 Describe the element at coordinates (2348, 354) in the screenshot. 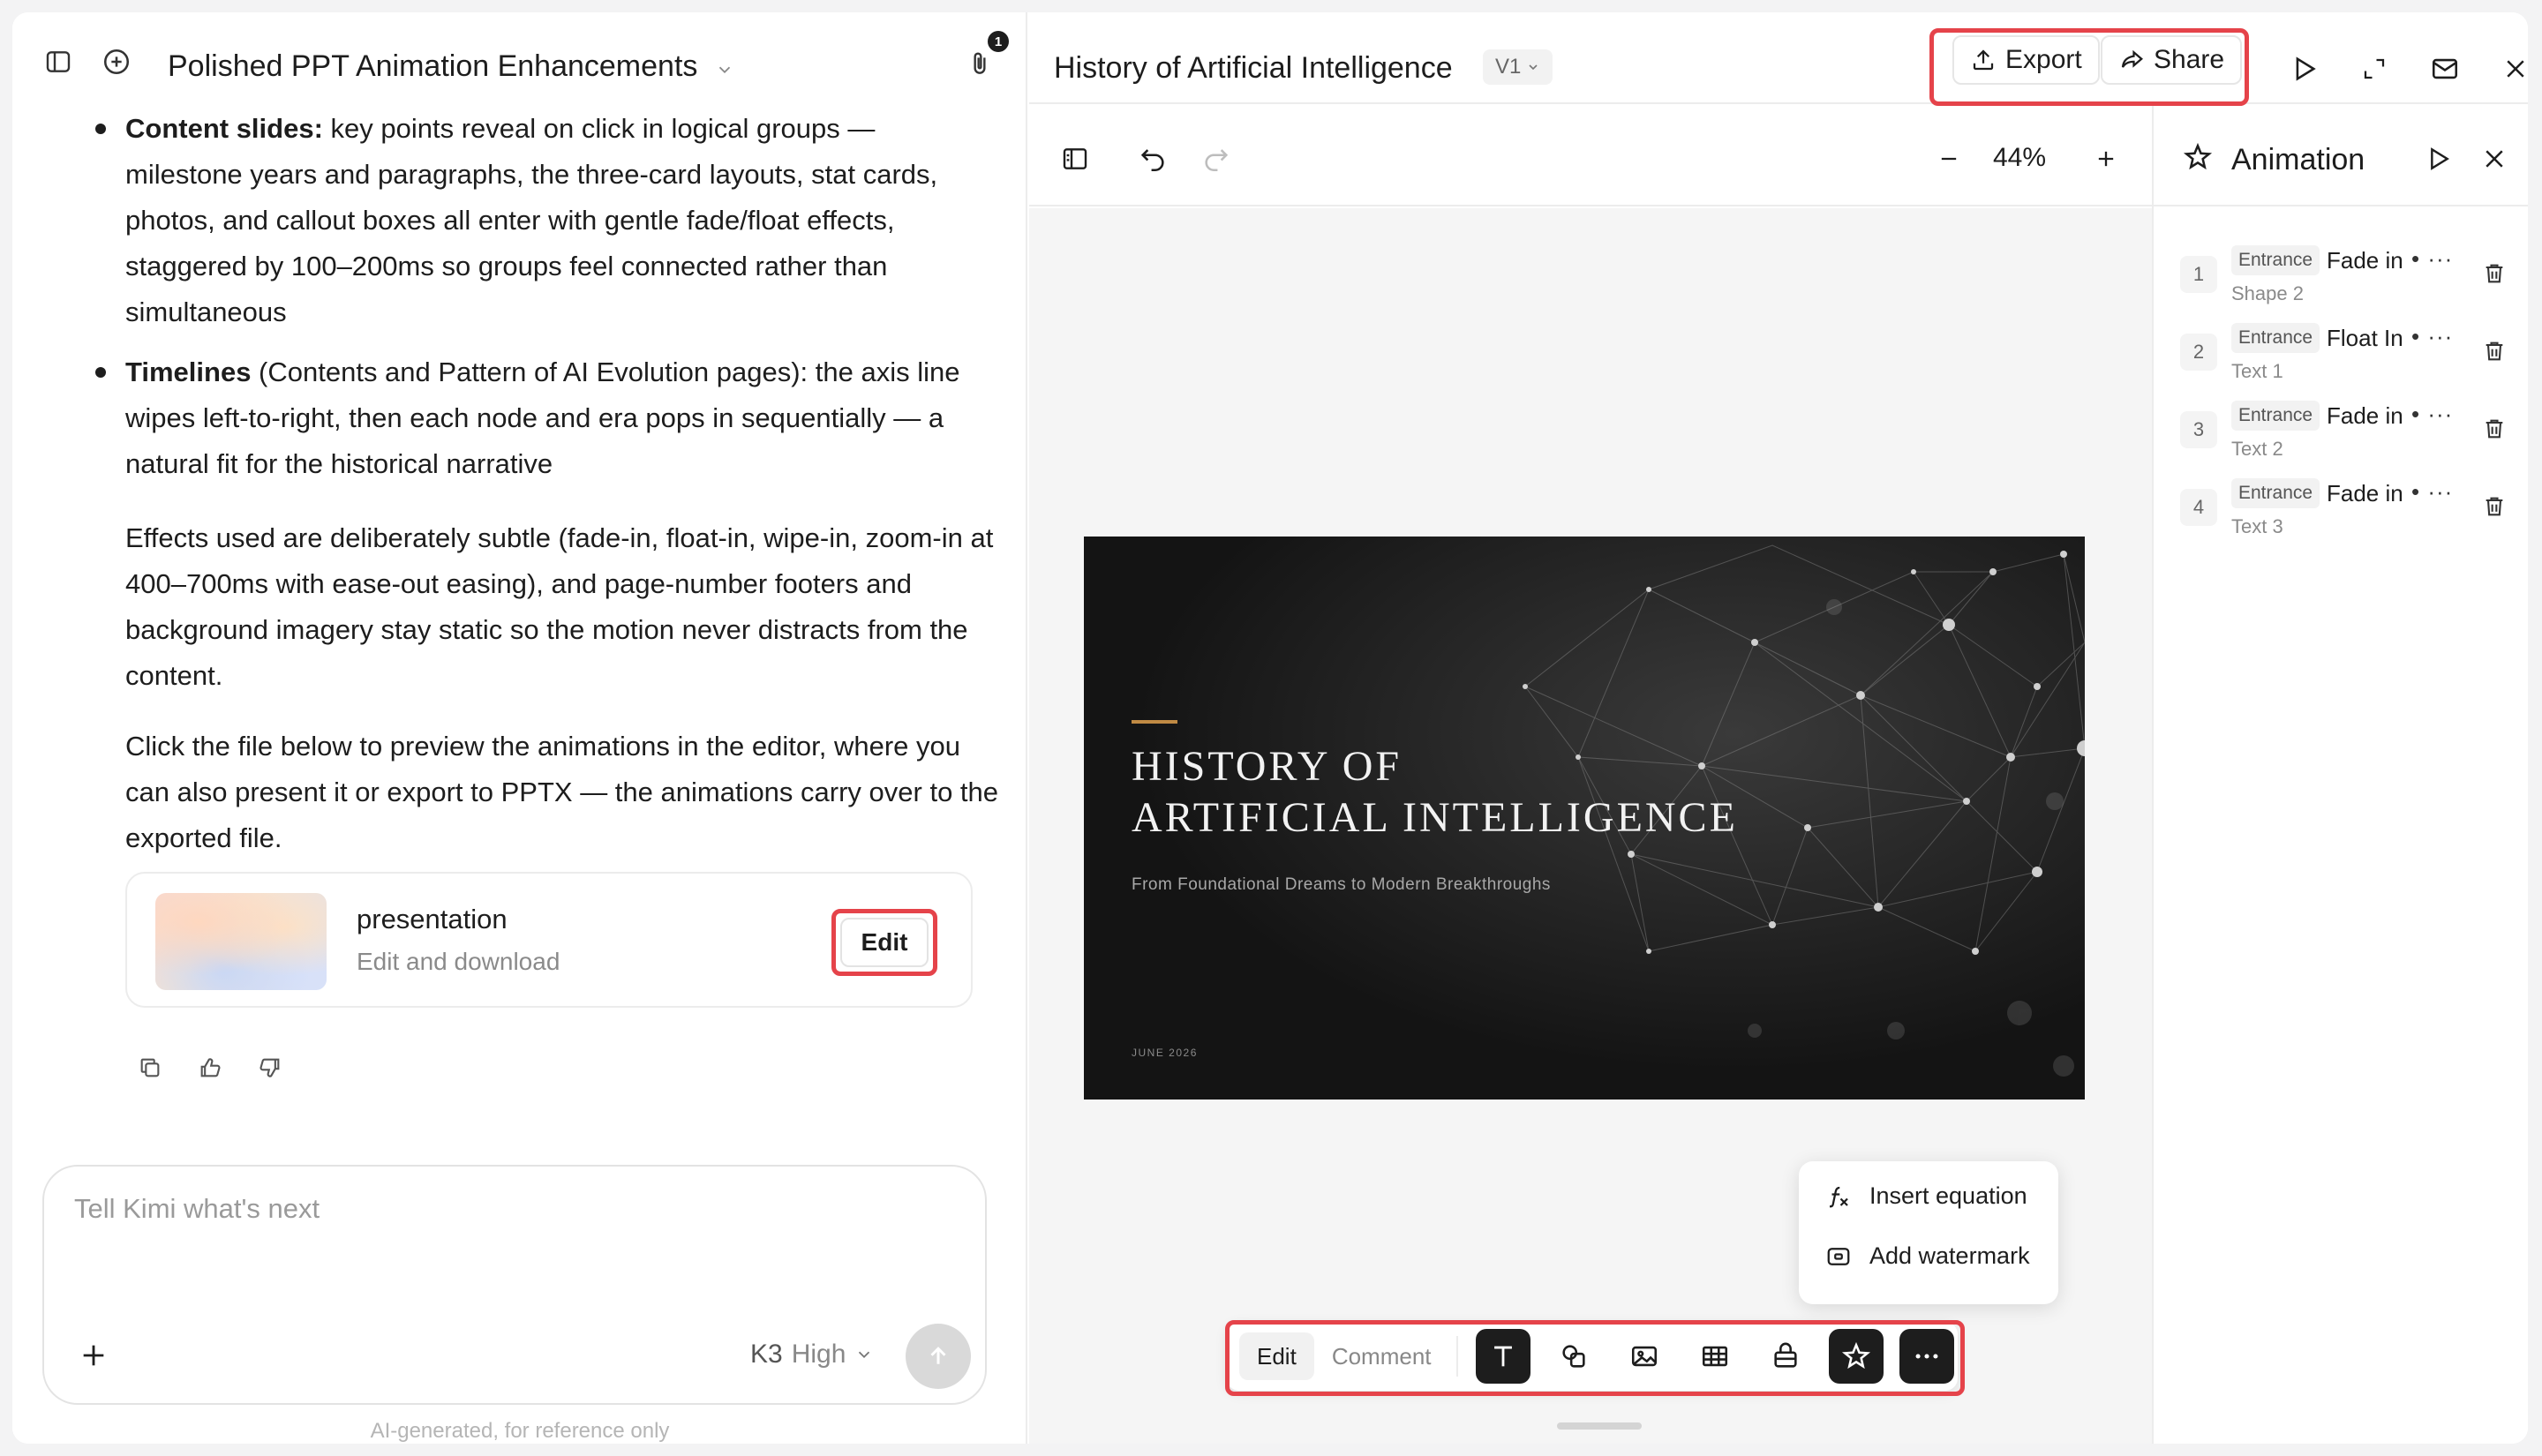

I see `animation-item: 2 Entrance Float In • ··· Text 1` at that location.